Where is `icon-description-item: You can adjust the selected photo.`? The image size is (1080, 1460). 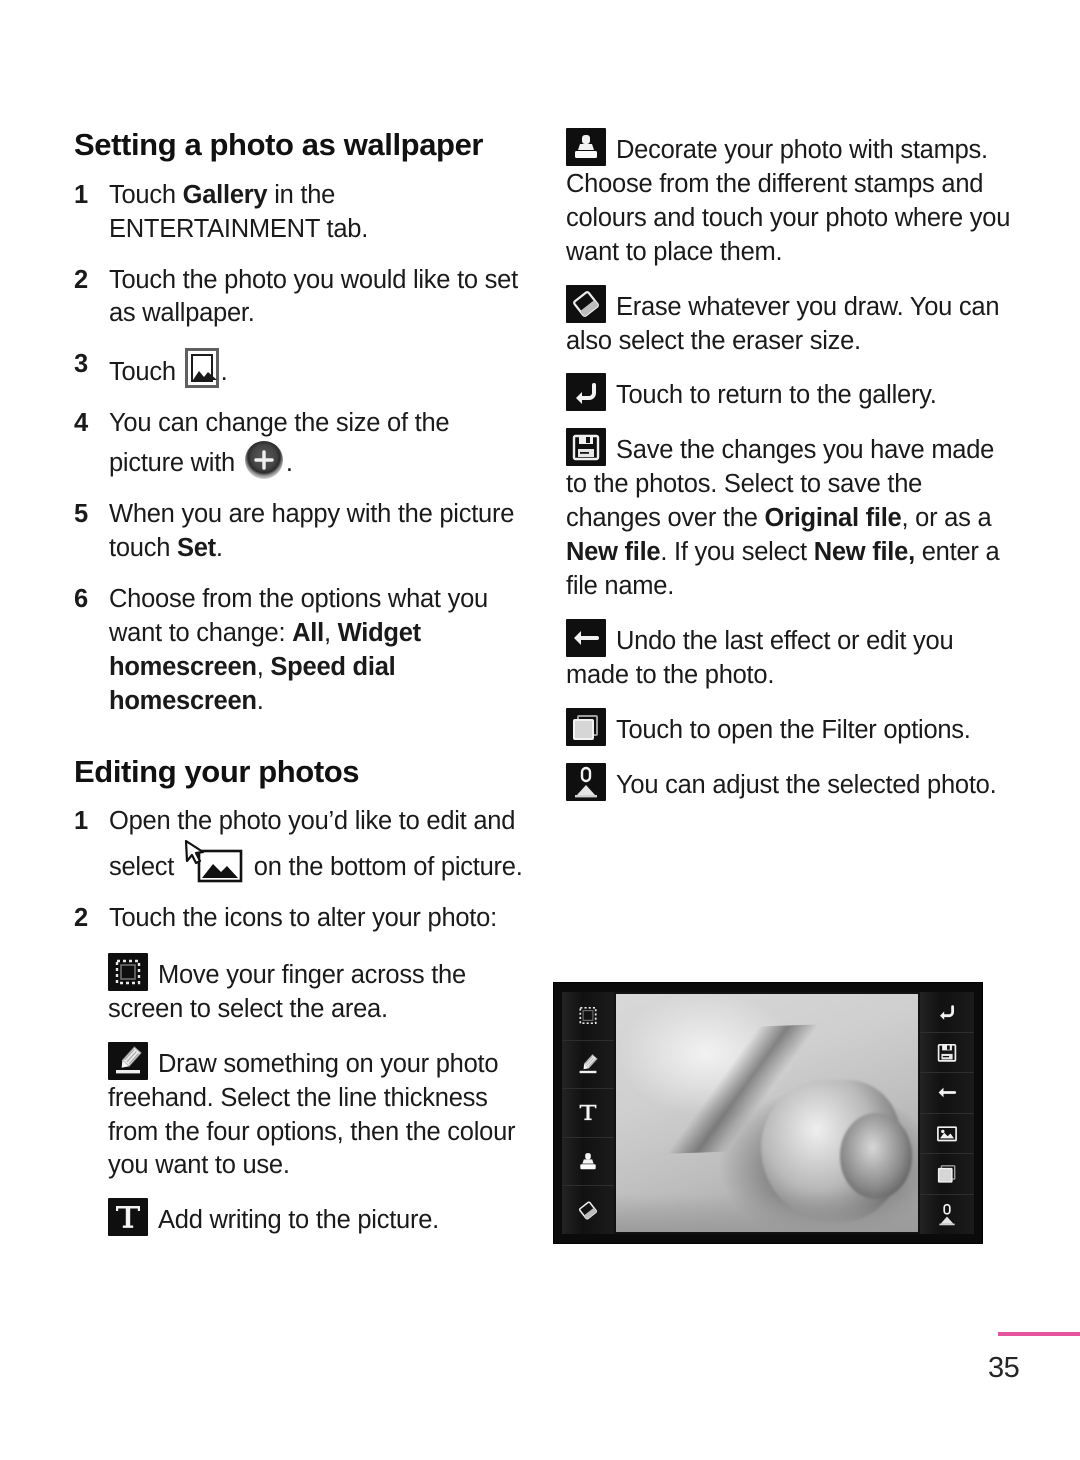 icon-description-item: You can adjust the selected photo. is located at coordinates (790, 782).